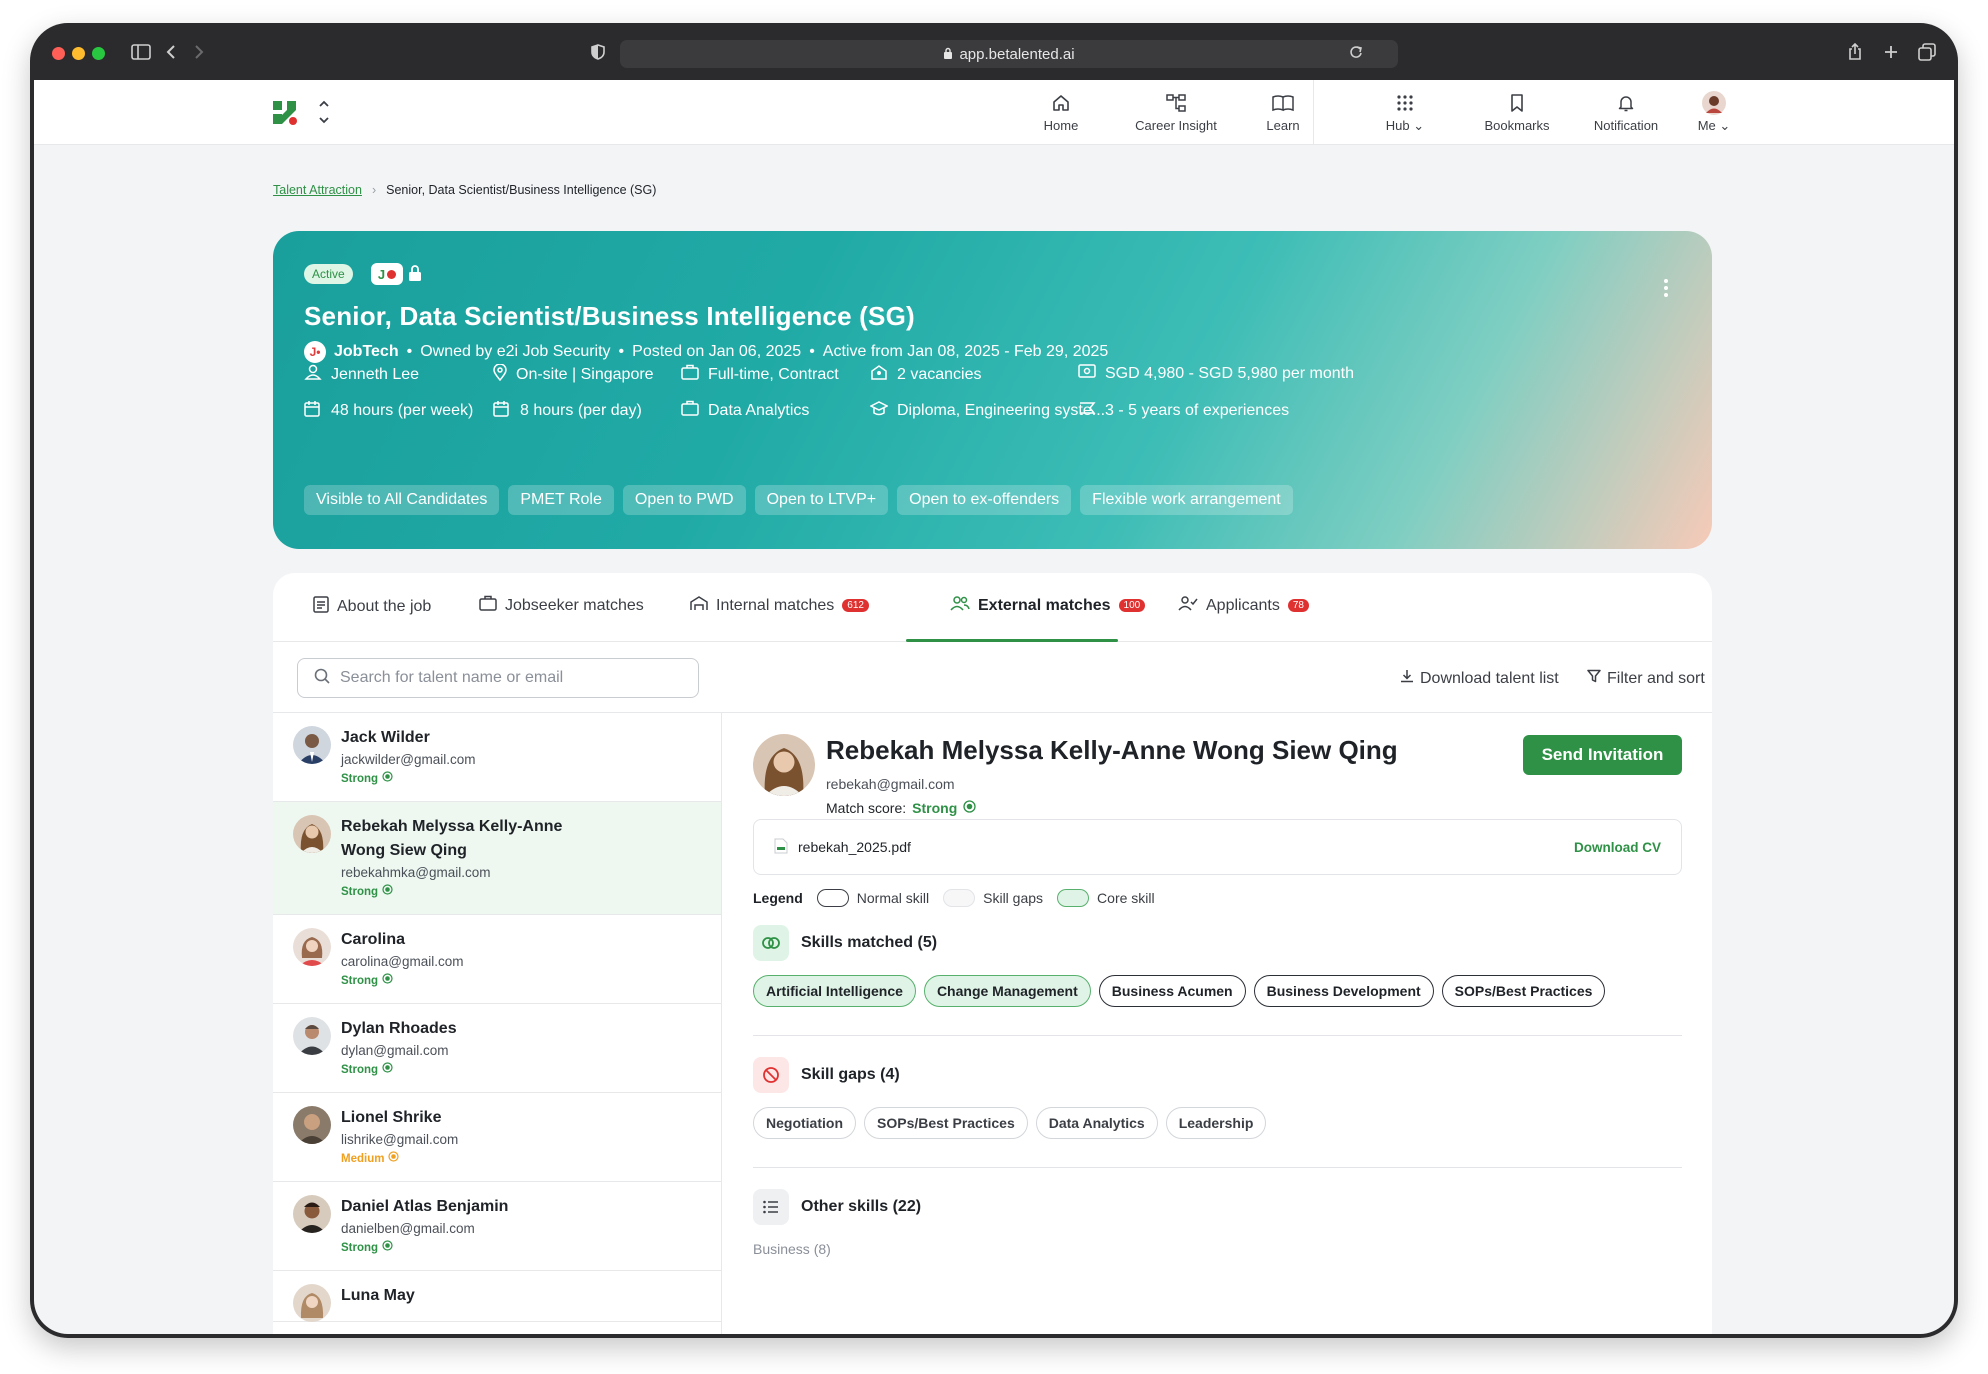 This screenshot has height=1374, width=1988. What do you see at coordinates (1061, 110) in the screenshot?
I see `nav-home: Home` at bounding box center [1061, 110].